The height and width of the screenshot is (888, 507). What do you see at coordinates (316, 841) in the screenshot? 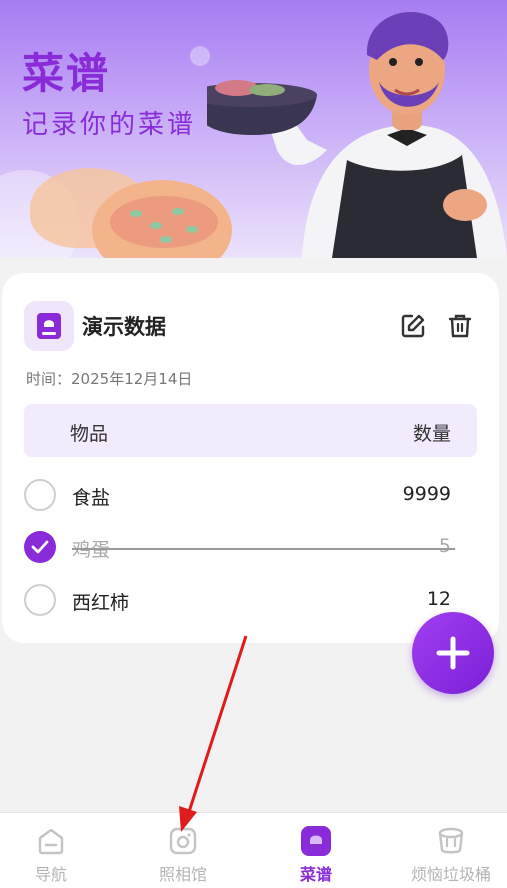
I see `recipe-icon` at bounding box center [316, 841].